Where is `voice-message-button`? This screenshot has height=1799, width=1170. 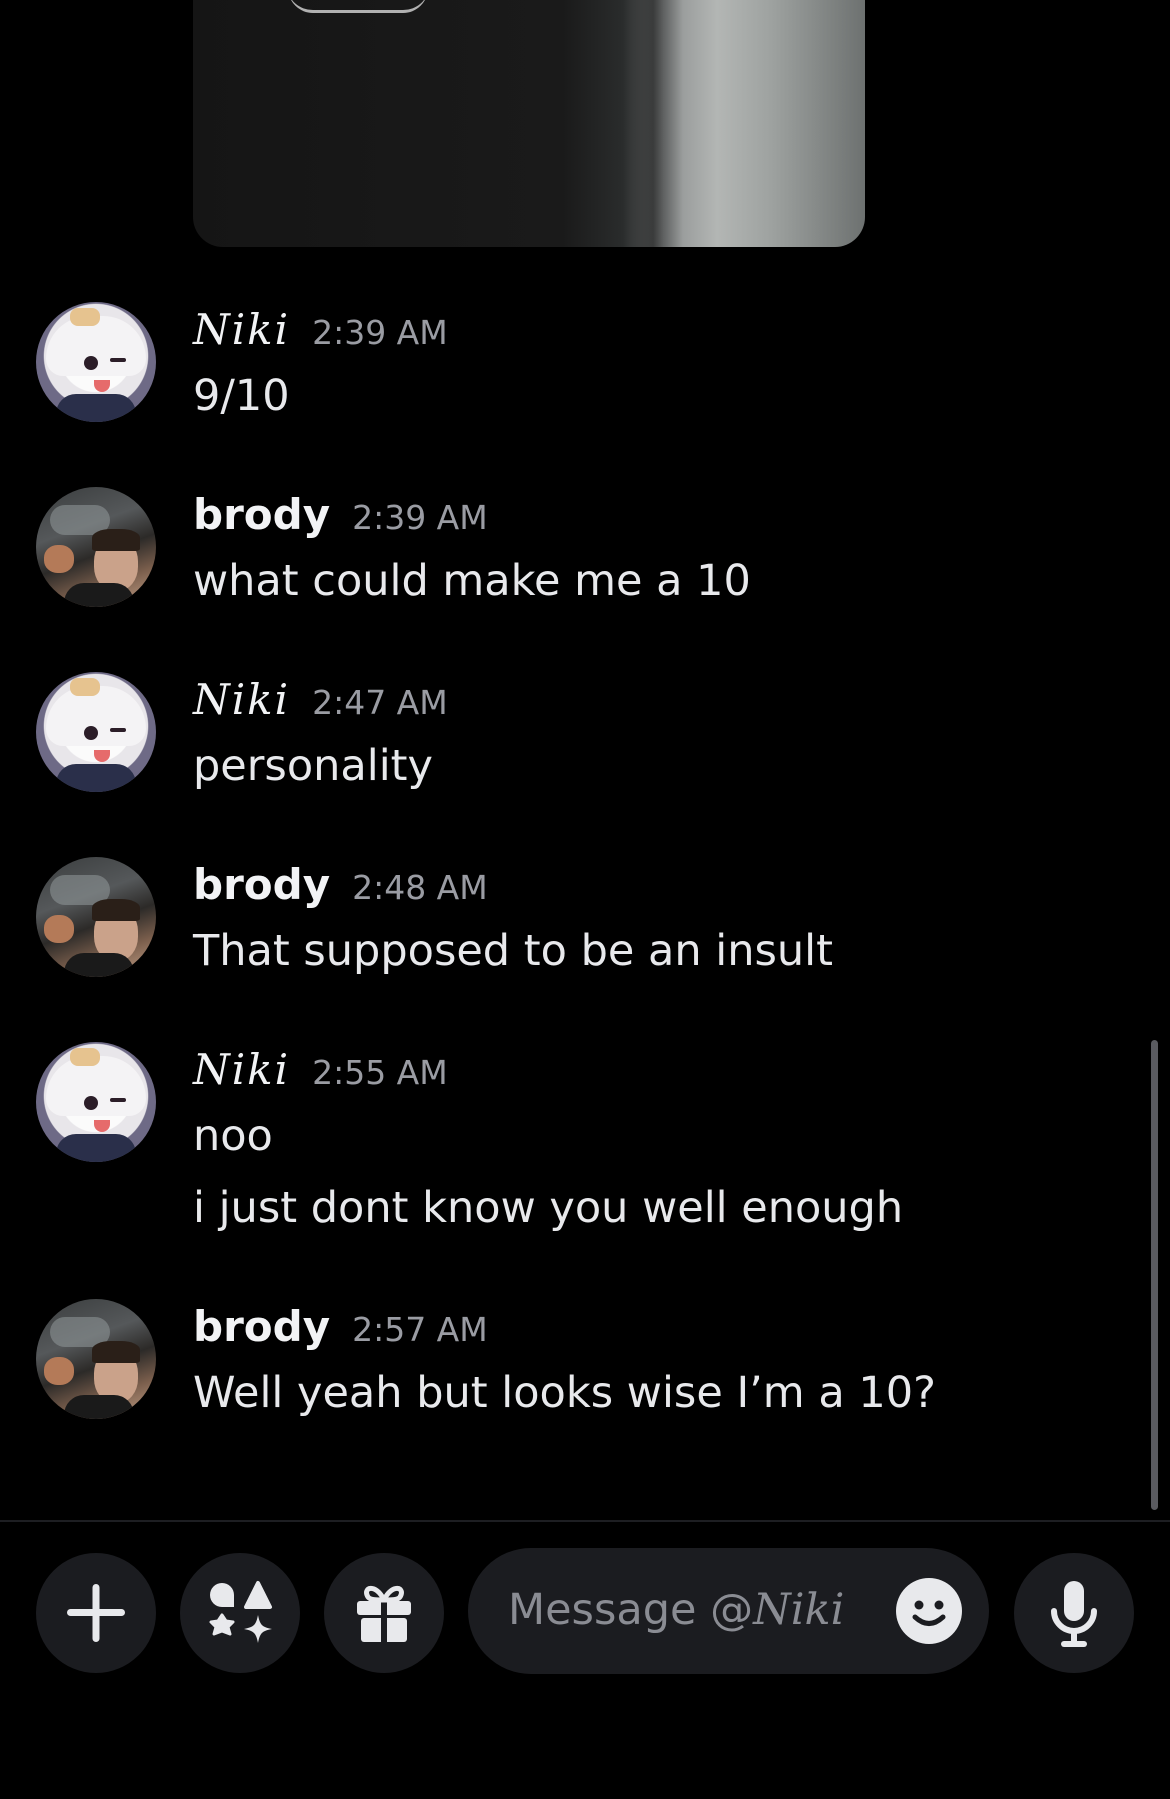
voice-message-button is located at coordinates (1074, 1613).